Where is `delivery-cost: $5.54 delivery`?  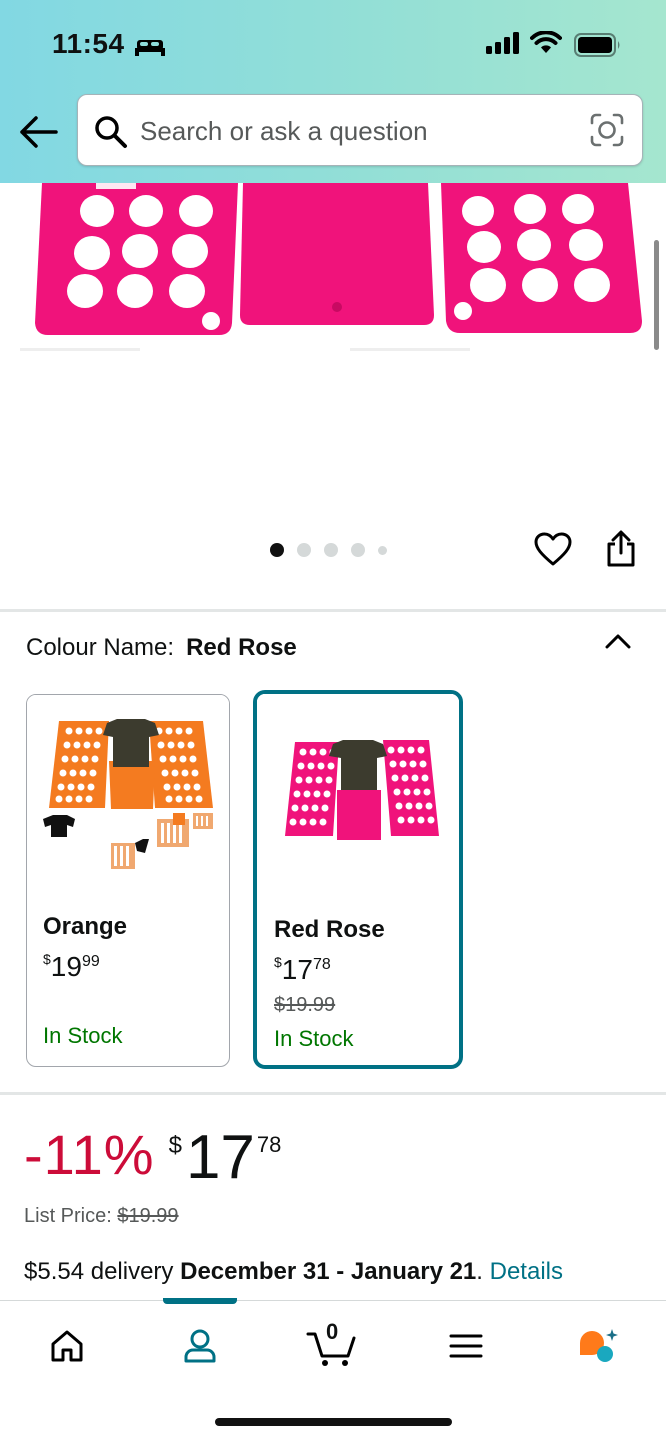
delivery-cost: $5.54 delivery is located at coordinates (99, 1271).